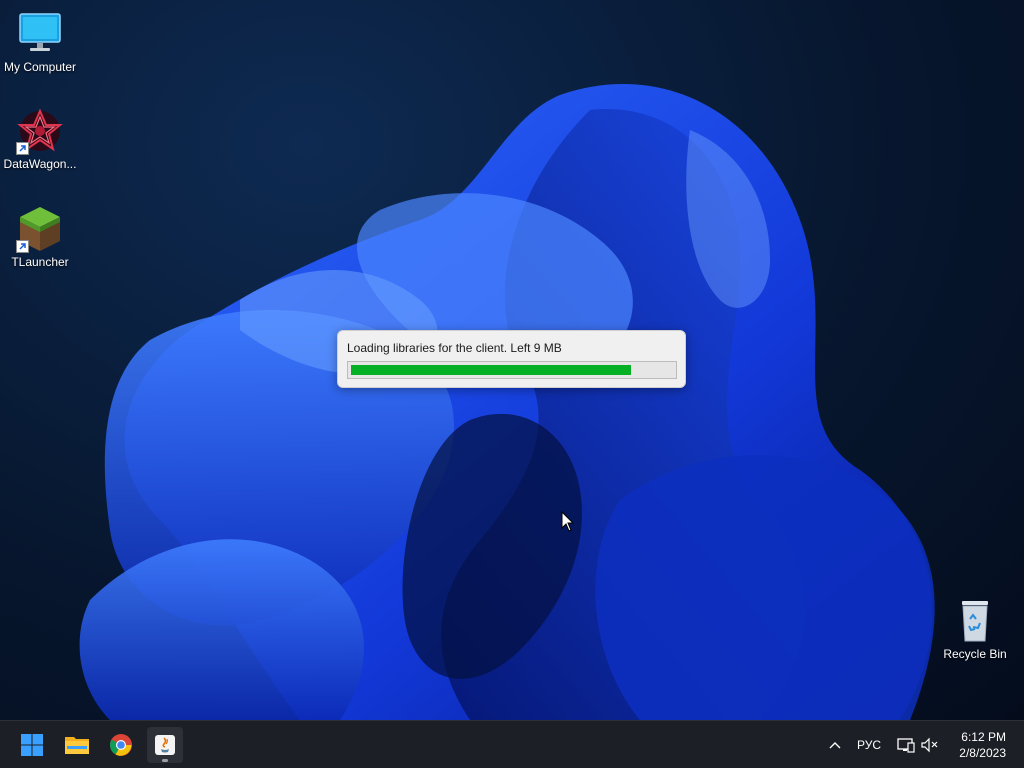  I want to click on chrome-button, so click(121, 745).